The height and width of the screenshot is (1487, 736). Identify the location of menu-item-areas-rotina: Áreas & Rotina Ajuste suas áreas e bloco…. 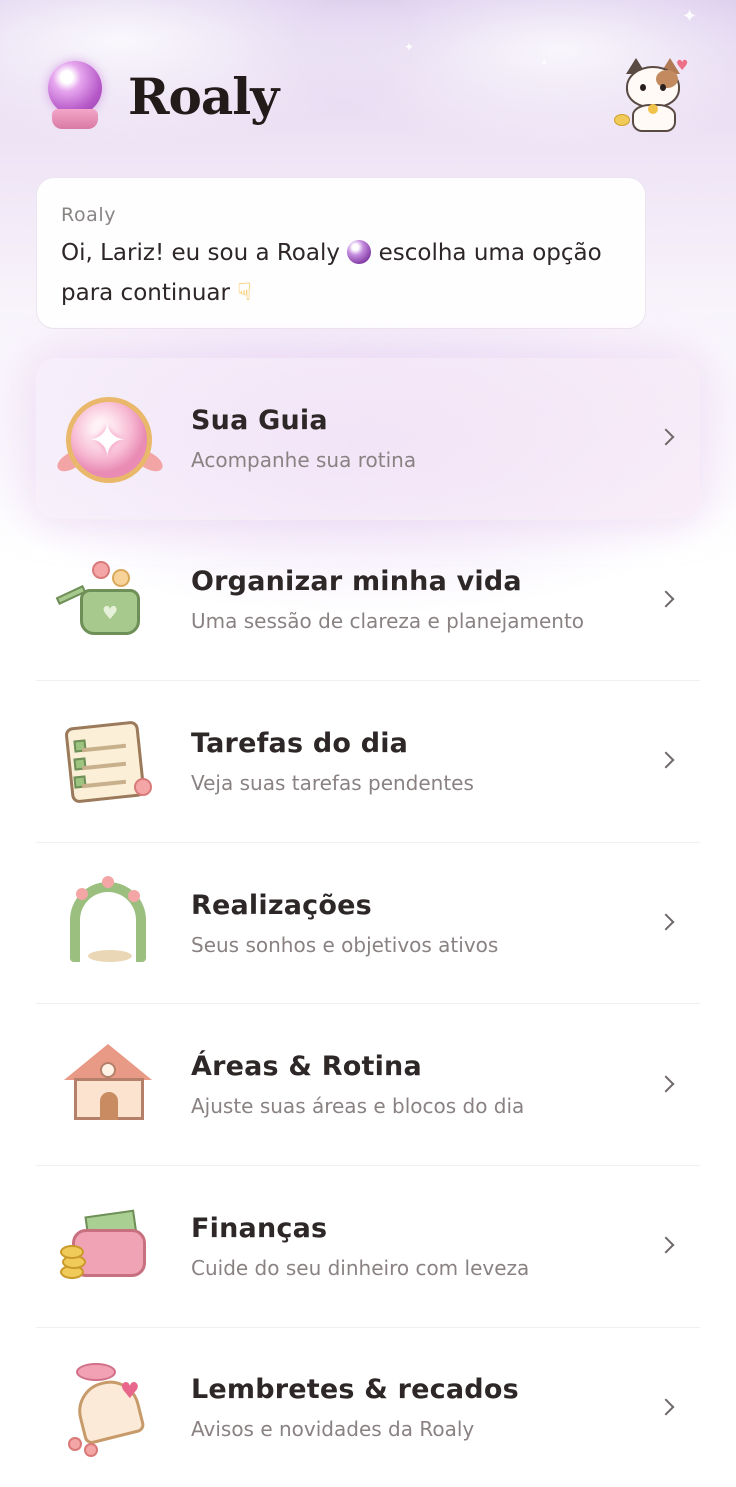
(368, 1085).